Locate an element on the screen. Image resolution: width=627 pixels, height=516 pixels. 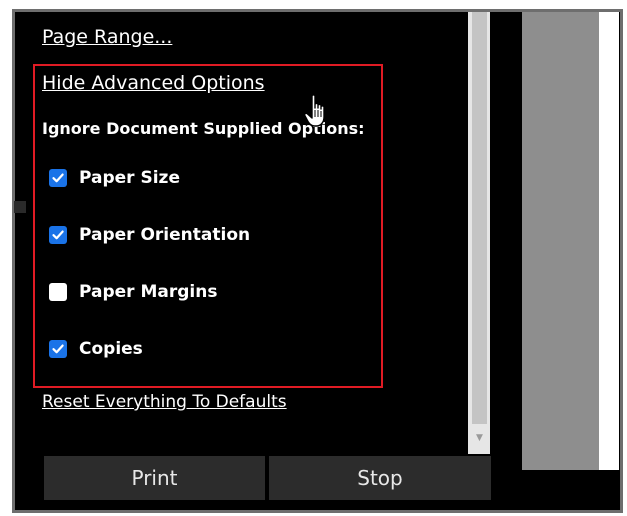
option-paper-margins: Paper Margins is located at coordinates (133, 292).